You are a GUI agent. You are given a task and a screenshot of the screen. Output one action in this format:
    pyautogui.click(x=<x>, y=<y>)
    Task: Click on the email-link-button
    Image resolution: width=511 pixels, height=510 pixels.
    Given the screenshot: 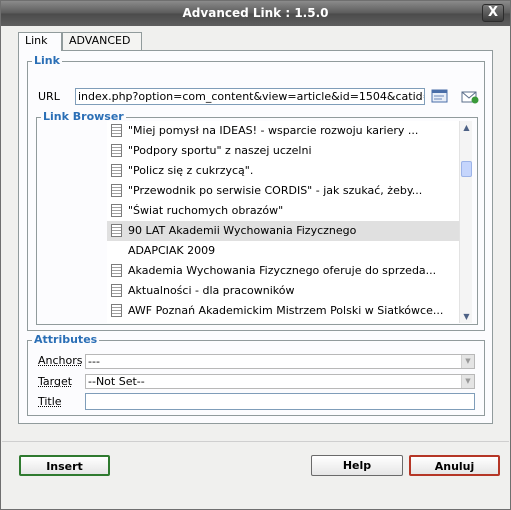 What is the action you would take?
    pyautogui.click(x=470, y=96)
    